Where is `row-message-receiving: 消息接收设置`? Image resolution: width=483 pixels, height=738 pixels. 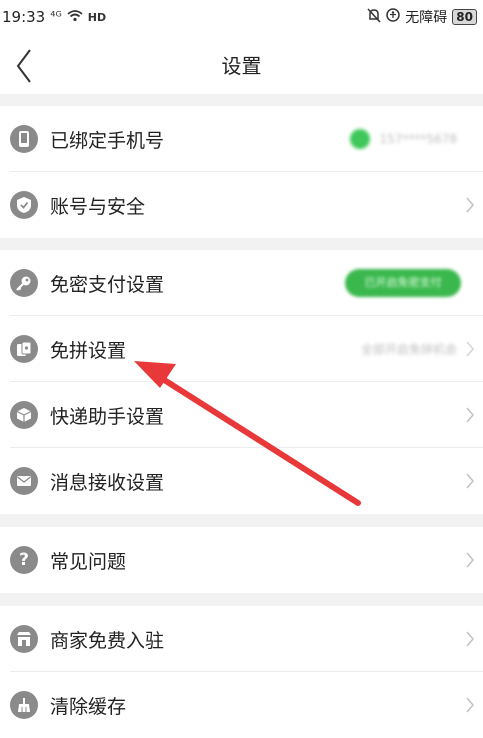
row-message-receiving: 消息接收设置 is located at coordinates (241, 481).